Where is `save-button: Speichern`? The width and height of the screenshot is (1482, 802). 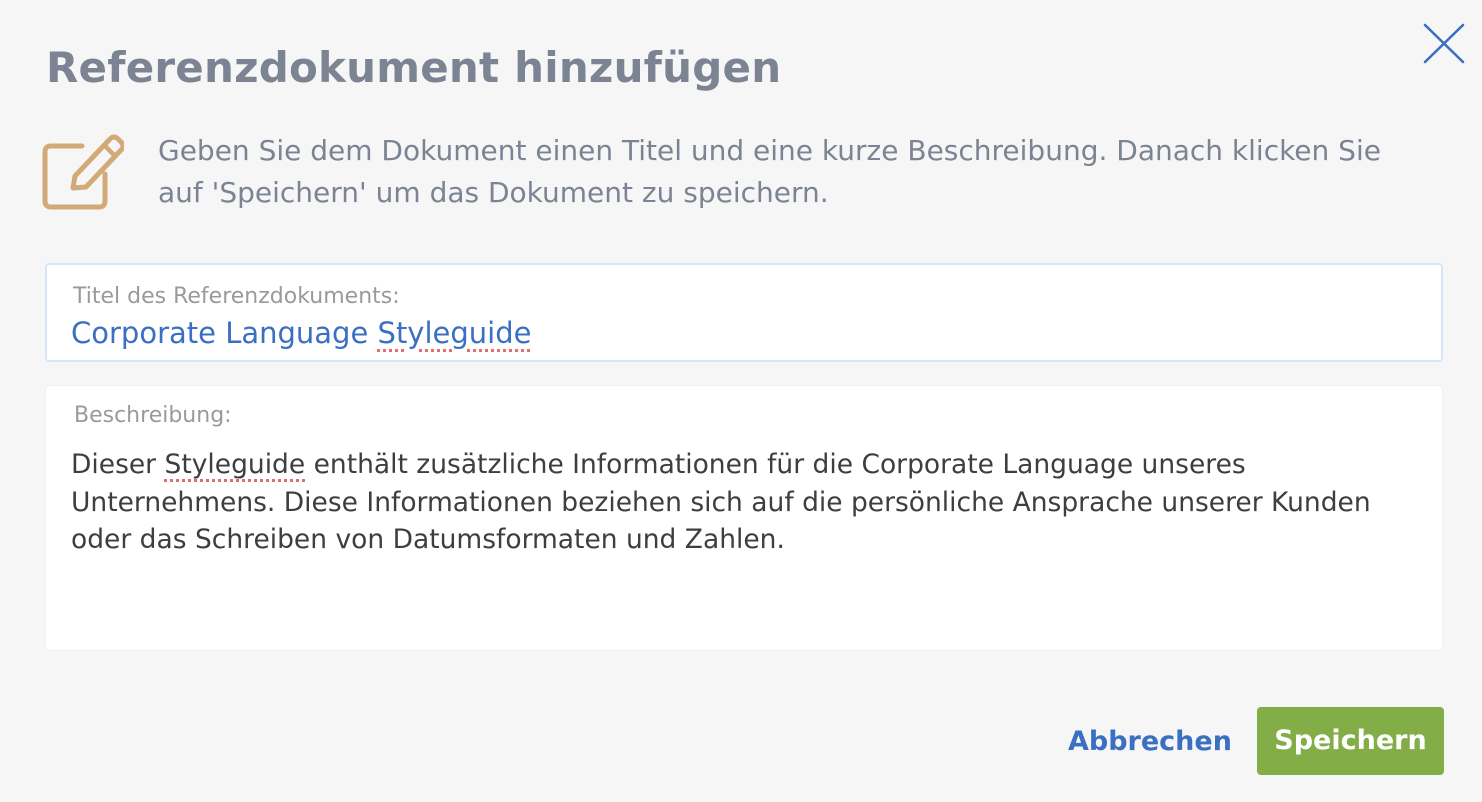
save-button: Speichern is located at coordinates (1350, 741).